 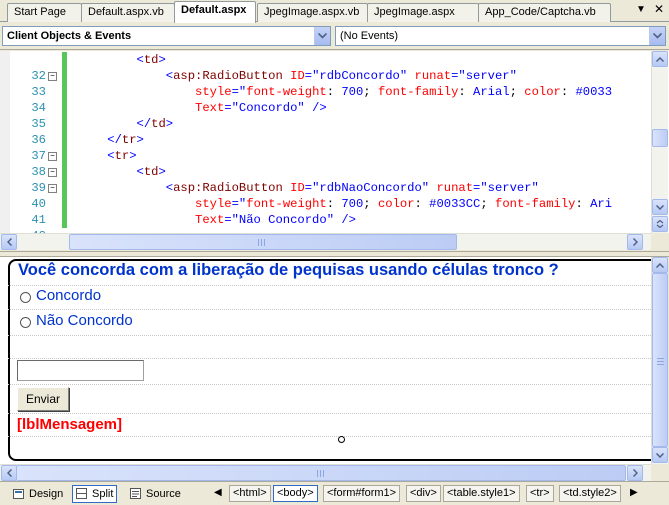 I want to click on breadcrumb-html: <html>, so click(x=250, y=493).